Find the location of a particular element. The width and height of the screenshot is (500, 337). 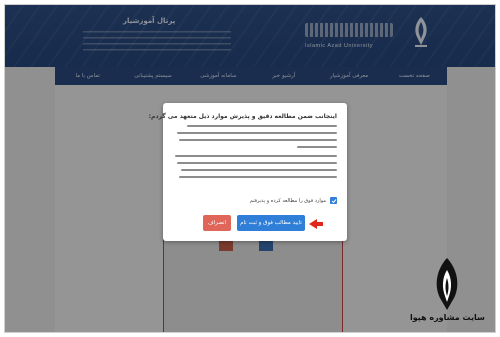

accept-register-button: تایید مطالب فوق و ثبت نام is located at coordinates (271, 223).